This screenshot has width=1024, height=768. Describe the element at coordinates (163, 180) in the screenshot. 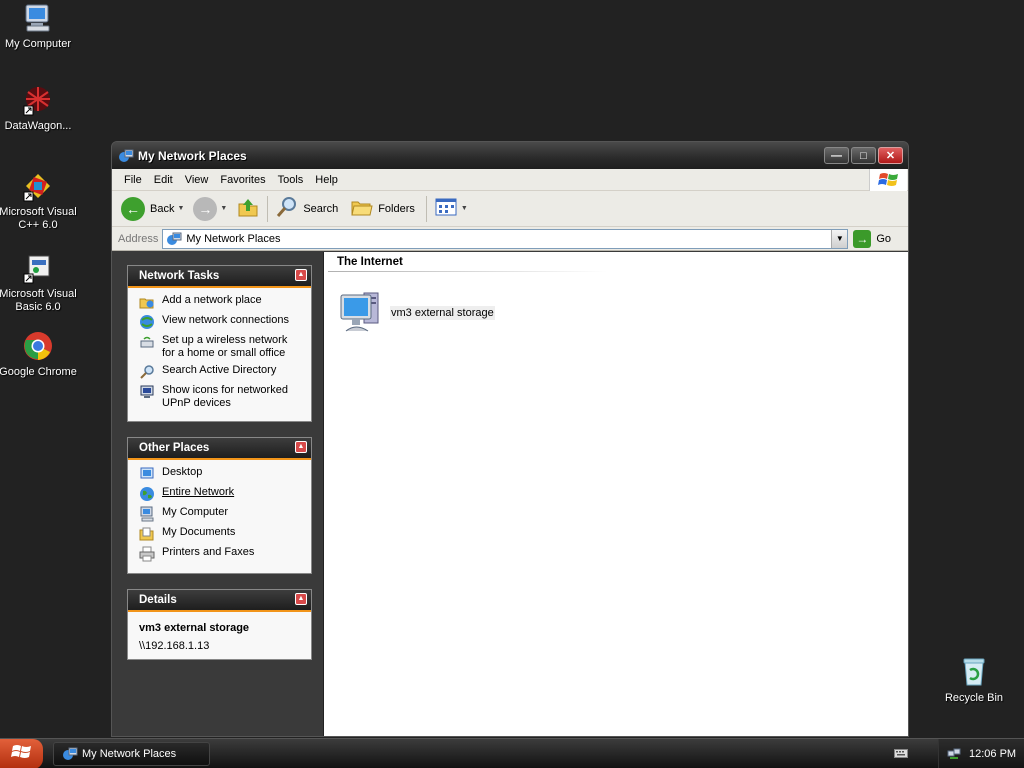

I see `menu-edit: Edit` at that location.